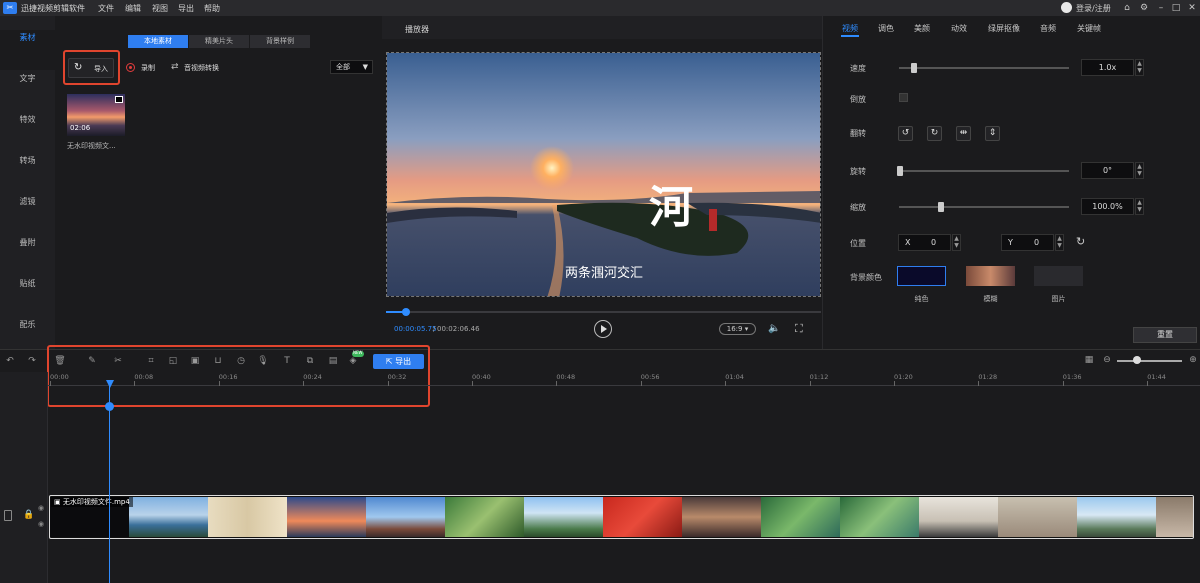 This screenshot has width=1200, height=583. I want to click on rotation-slider-handle, so click(900, 171).